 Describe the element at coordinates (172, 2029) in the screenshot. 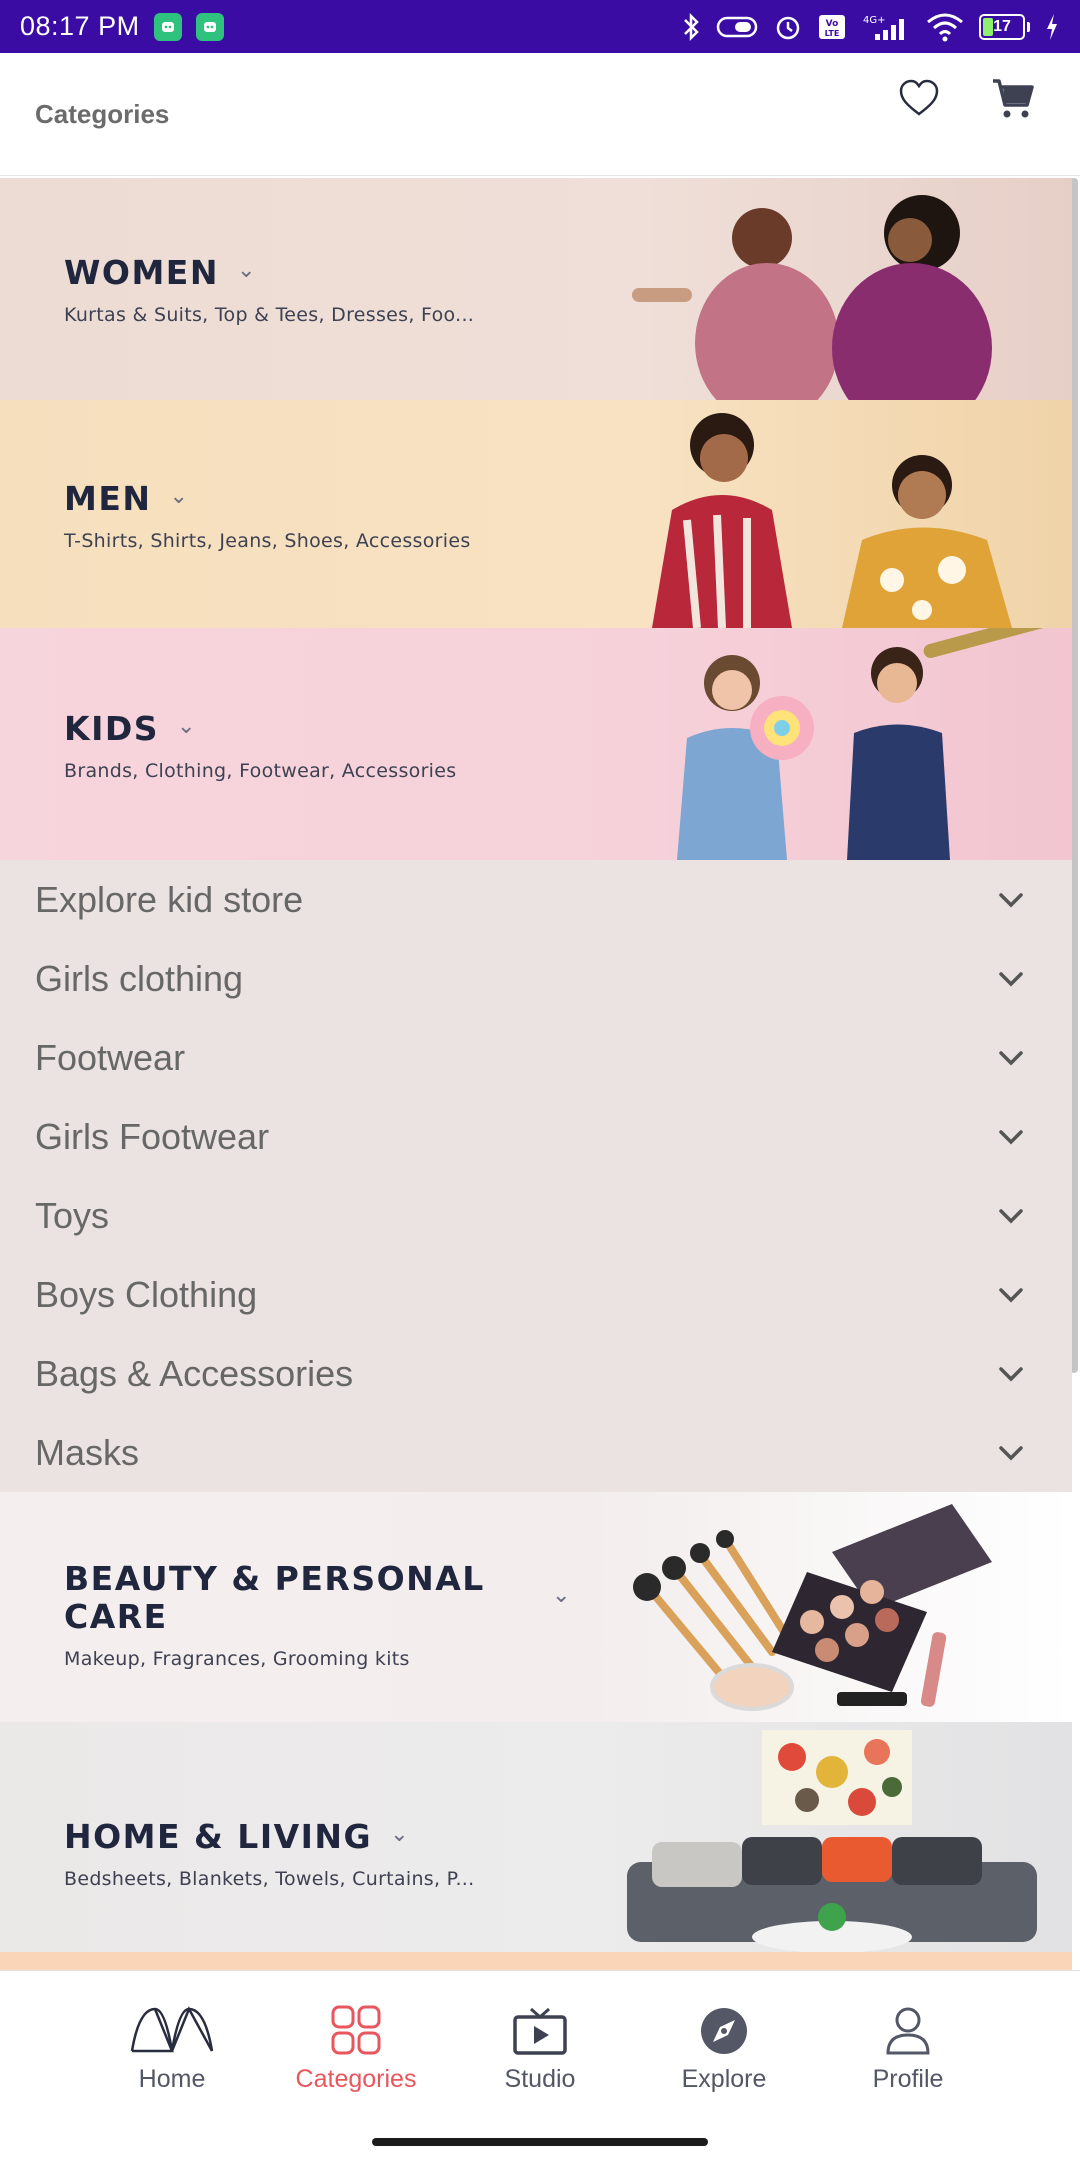

I see `myntra-logo-icon` at that location.